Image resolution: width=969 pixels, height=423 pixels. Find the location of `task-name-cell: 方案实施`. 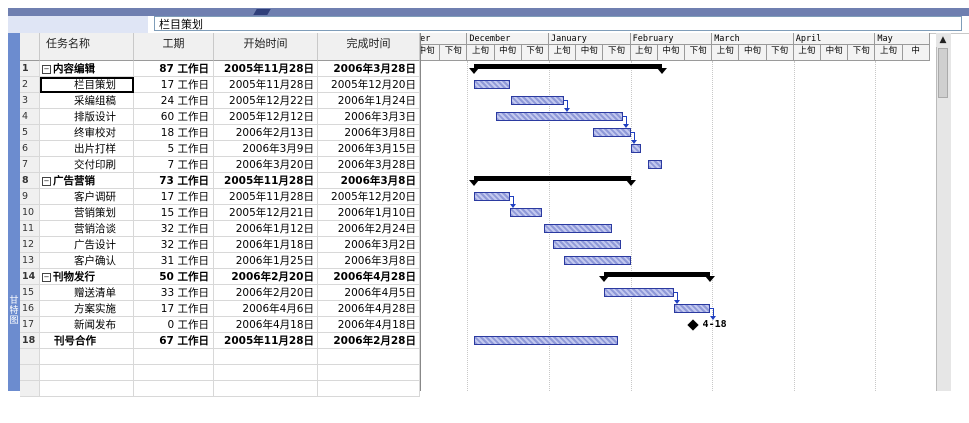

task-name-cell: 方案实施 is located at coordinates (87, 309).